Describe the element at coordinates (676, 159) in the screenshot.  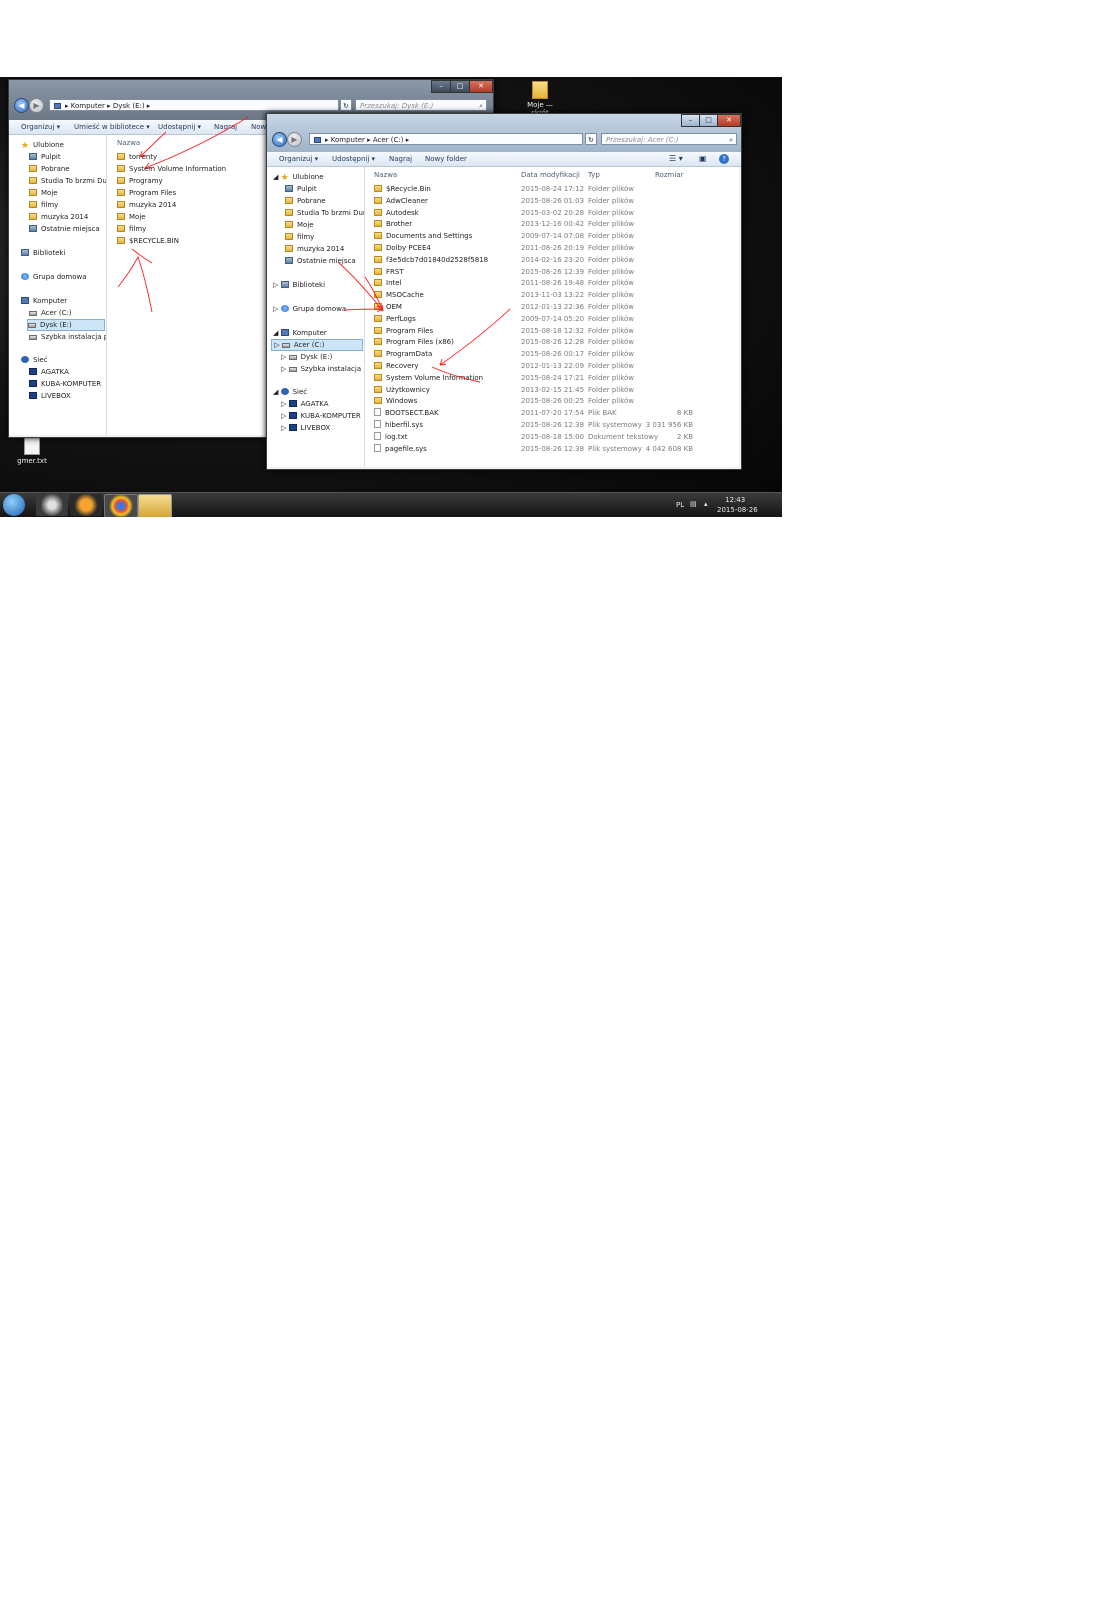
I see `view-options-icon: ☰ ▾` at that location.